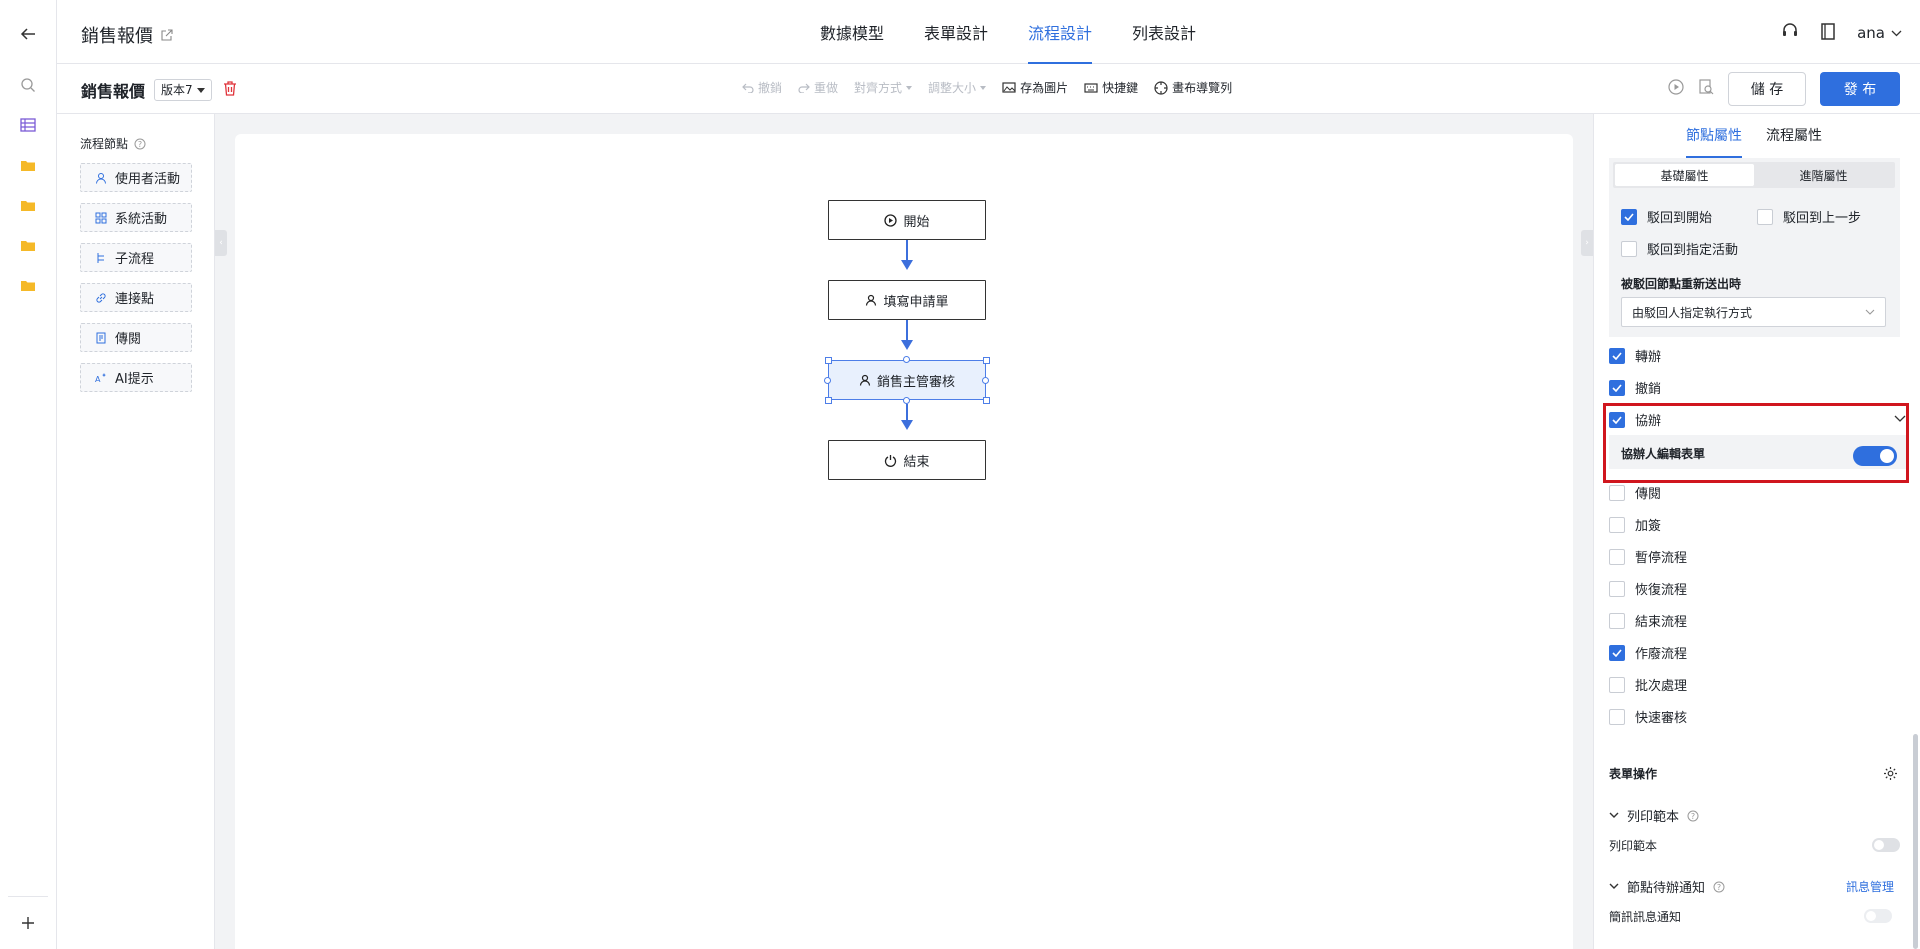  I want to click on toolbar-actions: 儲 存 發 布, so click(1784, 89).